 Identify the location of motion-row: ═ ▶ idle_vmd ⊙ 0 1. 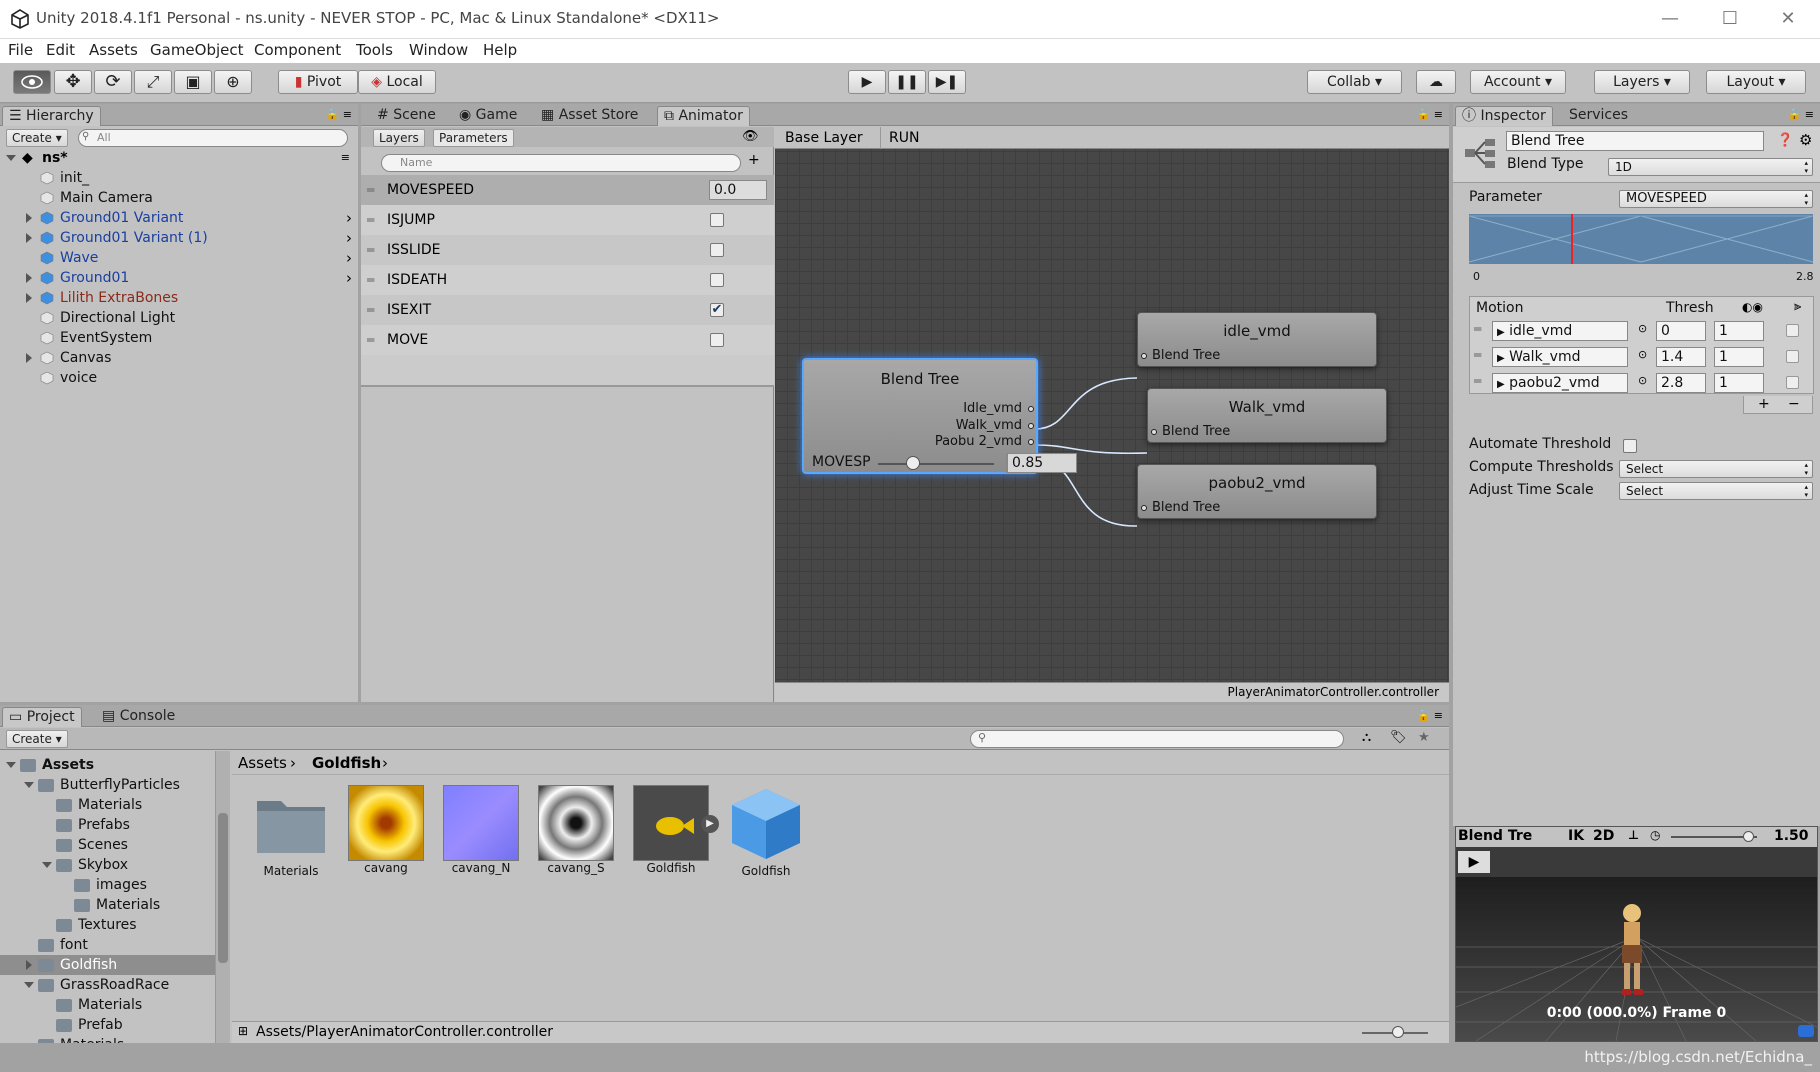
(1642, 331).